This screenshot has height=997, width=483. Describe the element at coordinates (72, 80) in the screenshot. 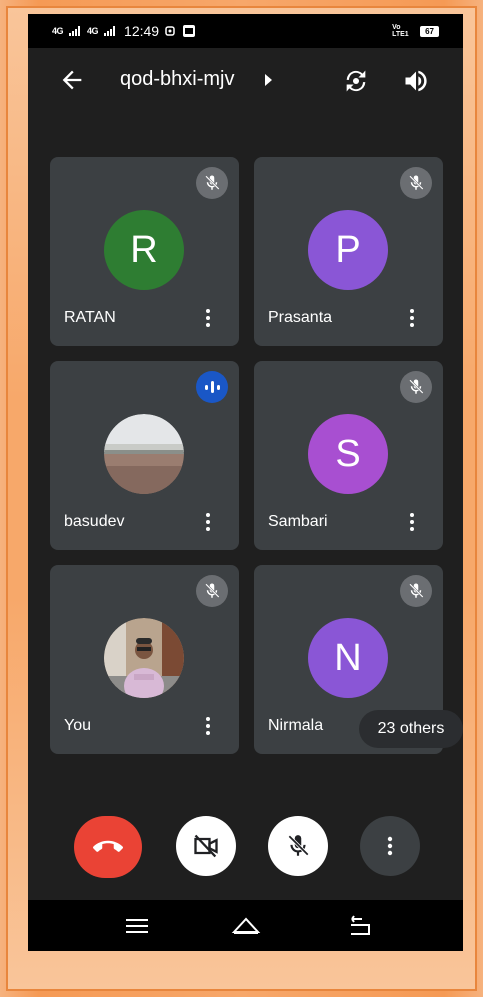

I see `back-arrow-icon` at that location.